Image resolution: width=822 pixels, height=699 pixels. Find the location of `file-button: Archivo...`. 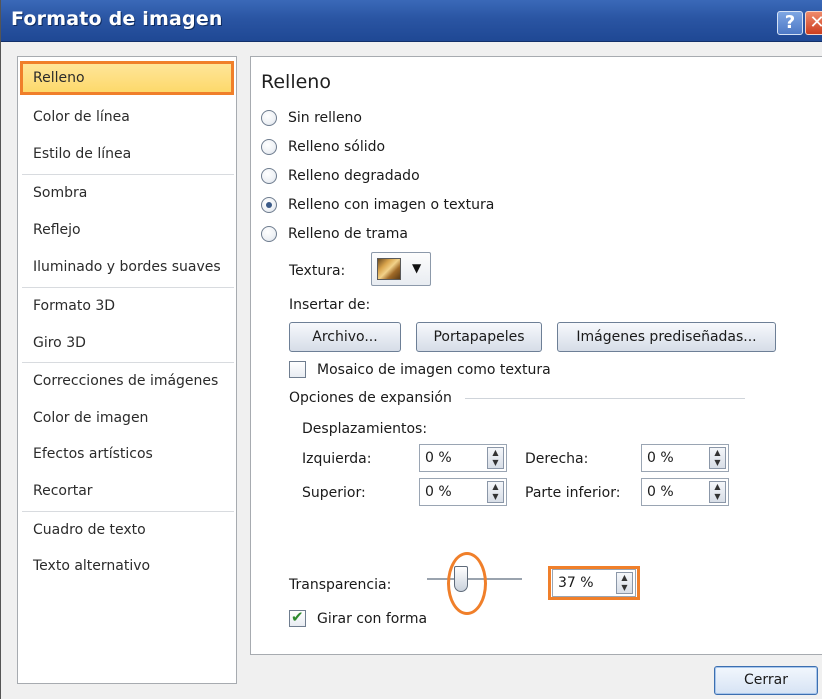

file-button: Archivo... is located at coordinates (345, 337).